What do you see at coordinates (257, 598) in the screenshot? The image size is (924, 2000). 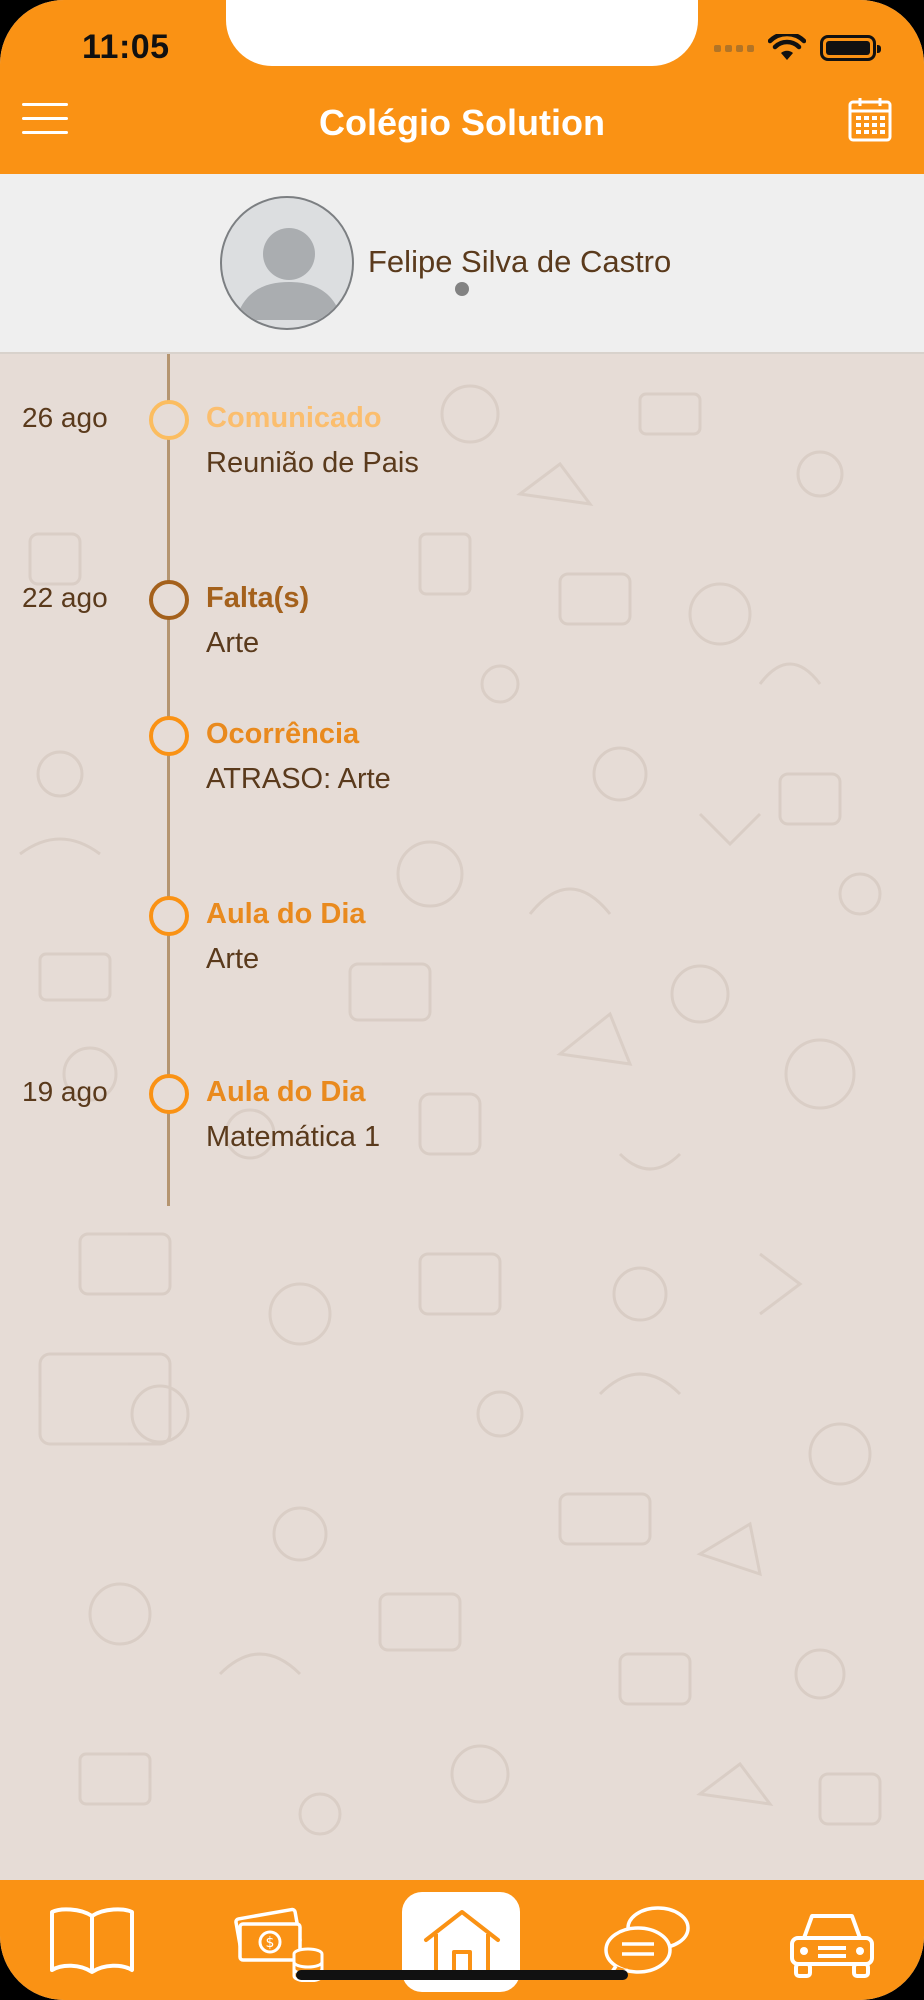 I see `timeline-item-title: Falta(s)` at bounding box center [257, 598].